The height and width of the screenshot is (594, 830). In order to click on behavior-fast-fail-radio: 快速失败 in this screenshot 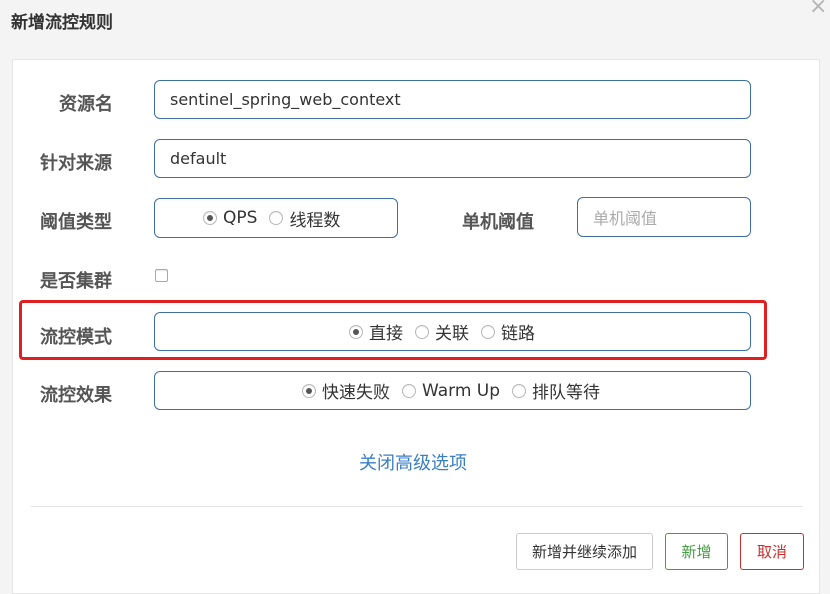, I will do `click(346, 390)`.